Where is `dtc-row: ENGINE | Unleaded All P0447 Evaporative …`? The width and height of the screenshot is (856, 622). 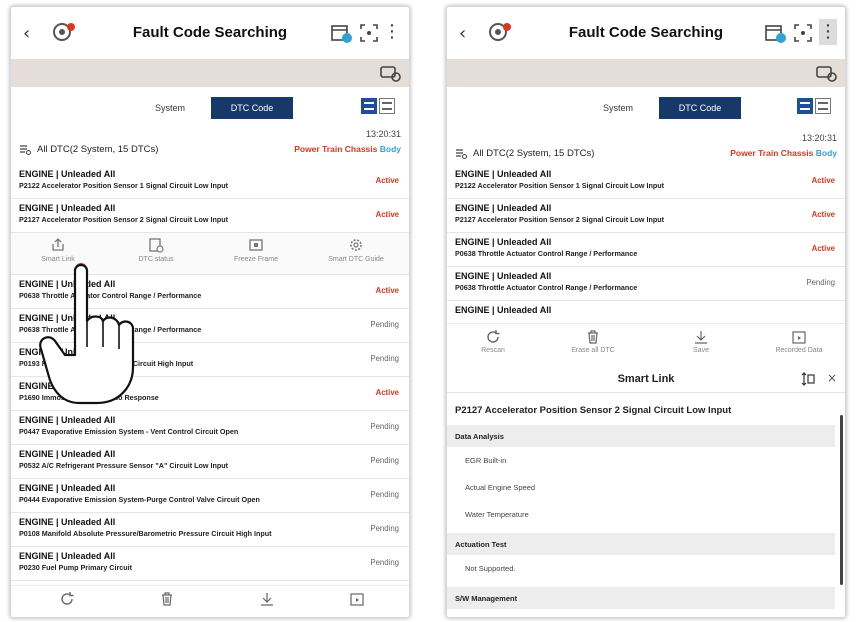 dtc-row: ENGINE | Unleaded All P0447 Evaporative … is located at coordinates (210, 428).